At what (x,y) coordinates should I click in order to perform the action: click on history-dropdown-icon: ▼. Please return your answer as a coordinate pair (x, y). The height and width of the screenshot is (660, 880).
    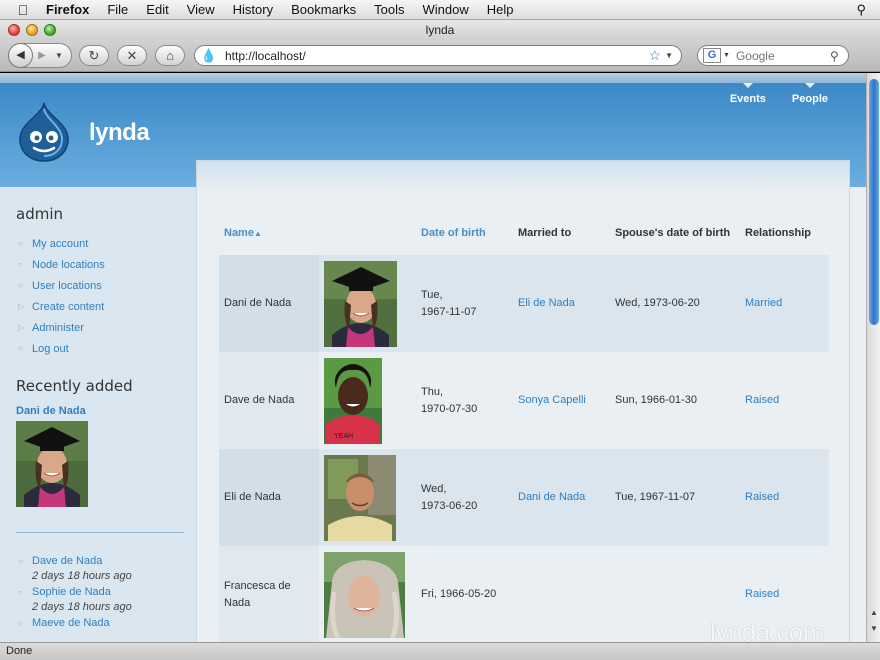
    Looking at the image, I should click on (59, 55).